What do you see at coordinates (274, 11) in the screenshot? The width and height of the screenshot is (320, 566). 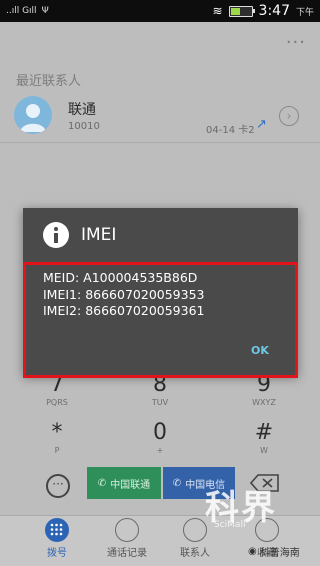 I see `clock-time: 3:47` at bounding box center [274, 11].